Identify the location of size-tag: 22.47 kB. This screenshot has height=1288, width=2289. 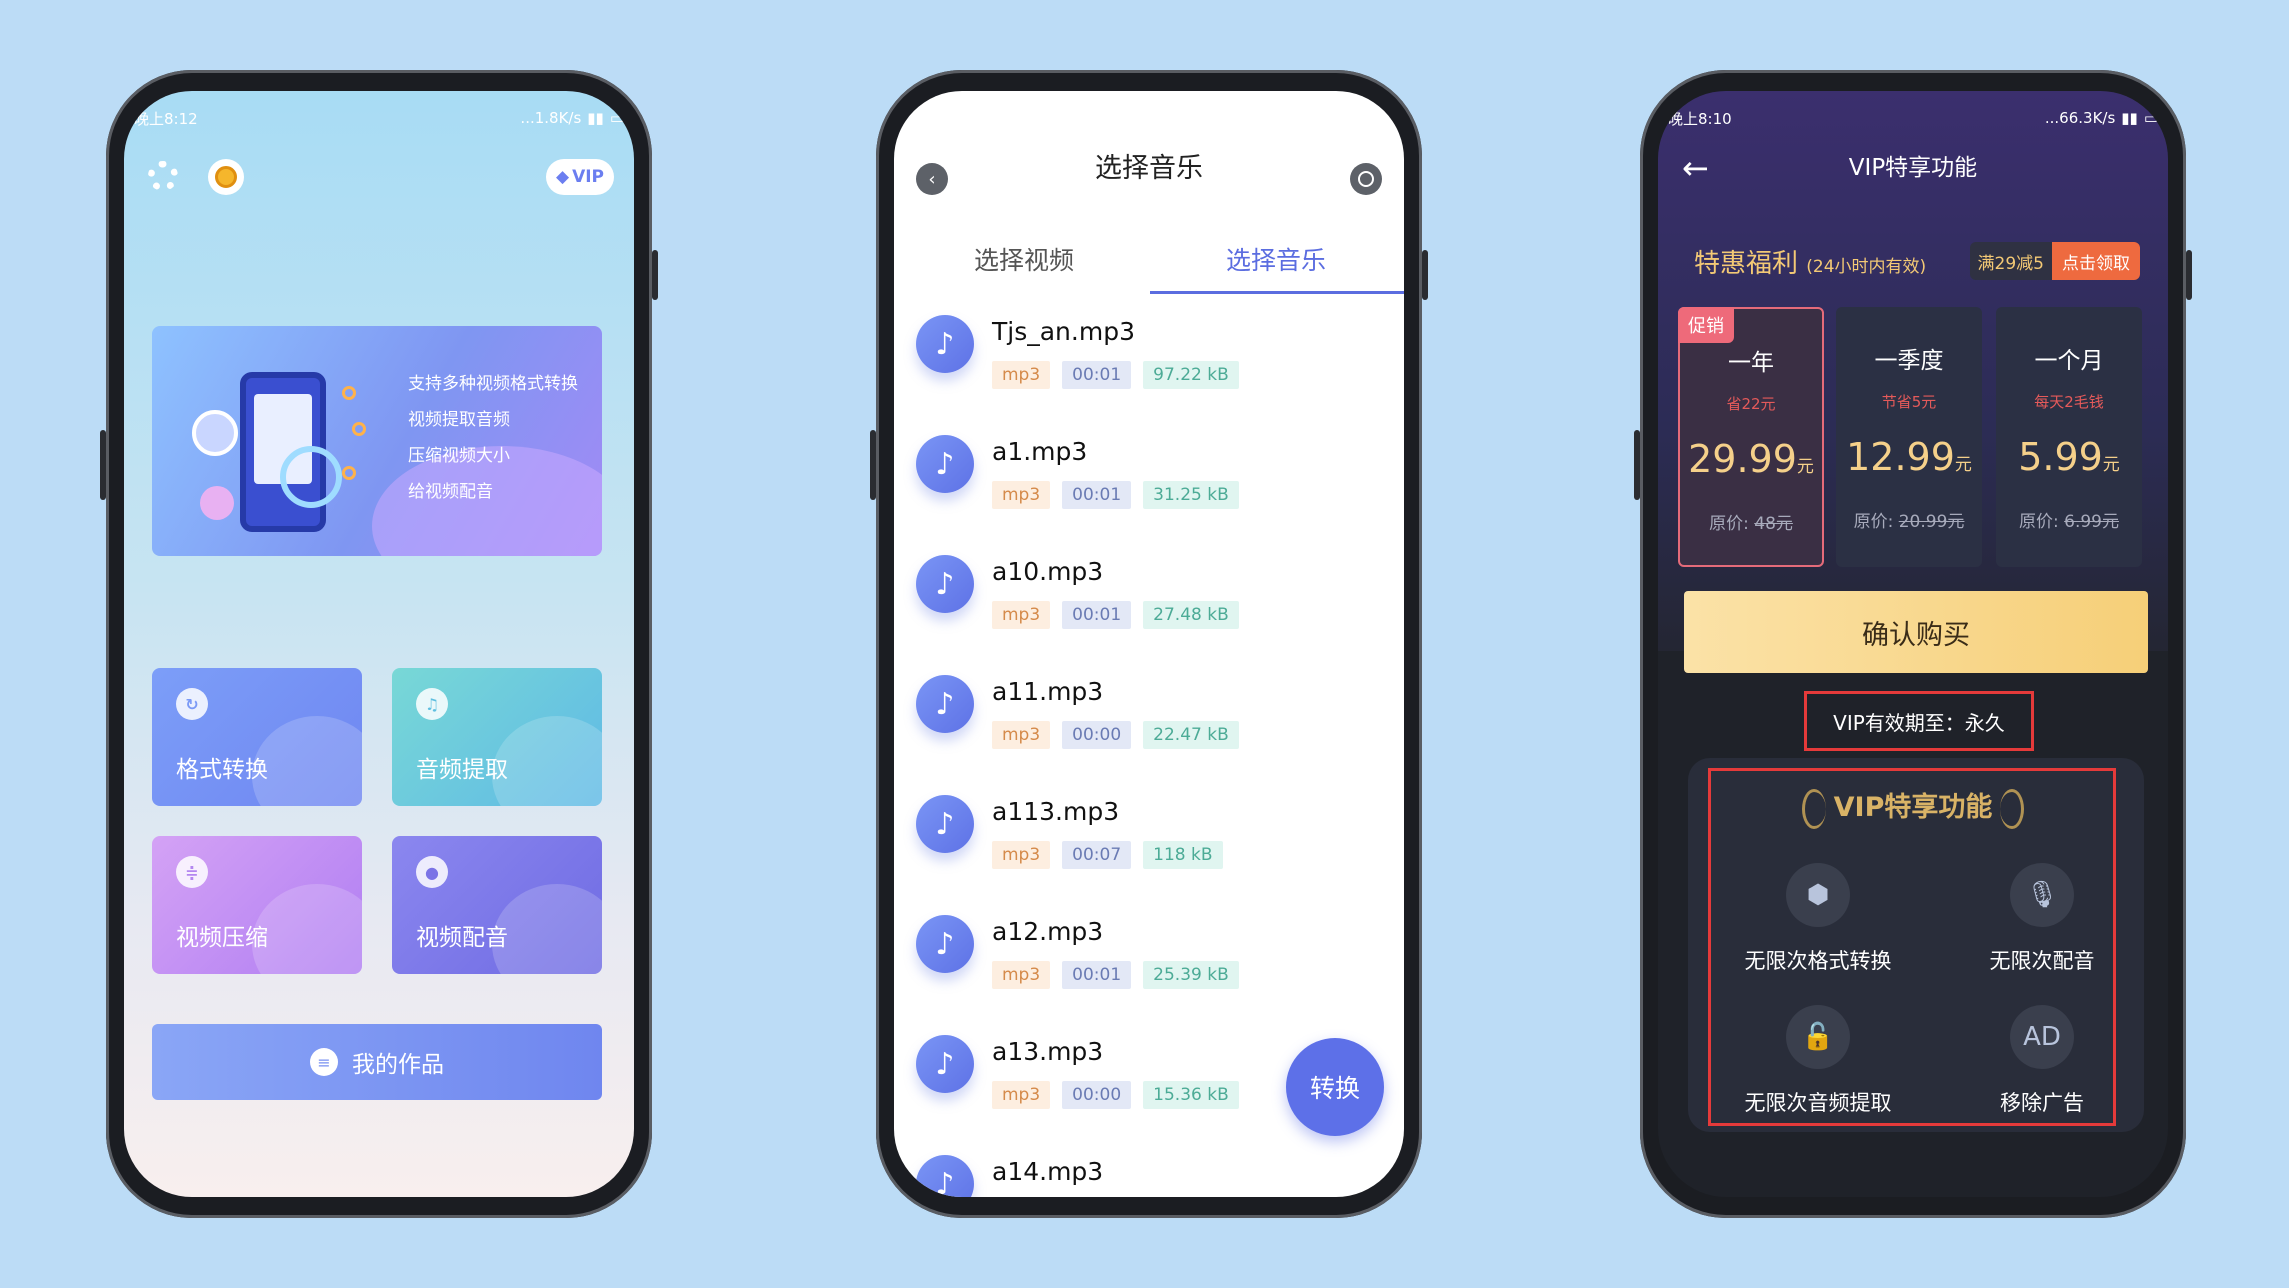
(1191, 735).